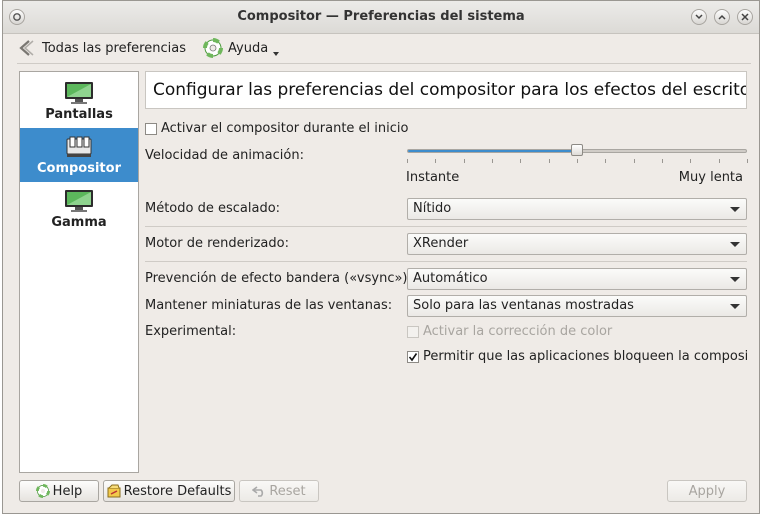 This screenshot has height=518, width=762. Describe the element at coordinates (287, 491) in the screenshot. I see `reset-button-label: Reset` at that location.